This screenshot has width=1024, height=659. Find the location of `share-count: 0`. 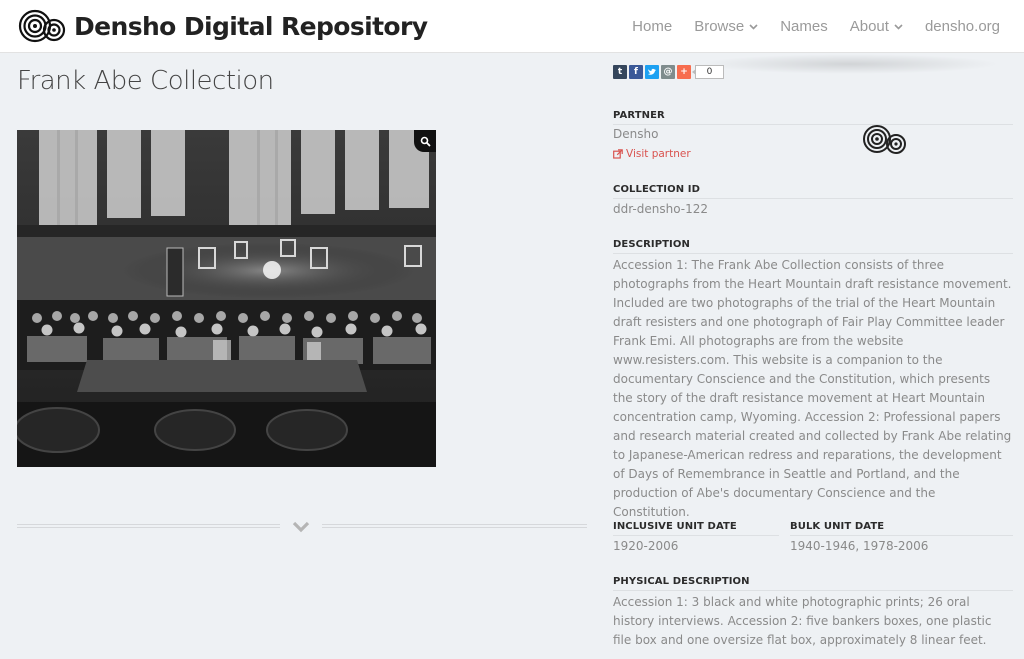

share-count: 0 is located at coordinates (708, 72).